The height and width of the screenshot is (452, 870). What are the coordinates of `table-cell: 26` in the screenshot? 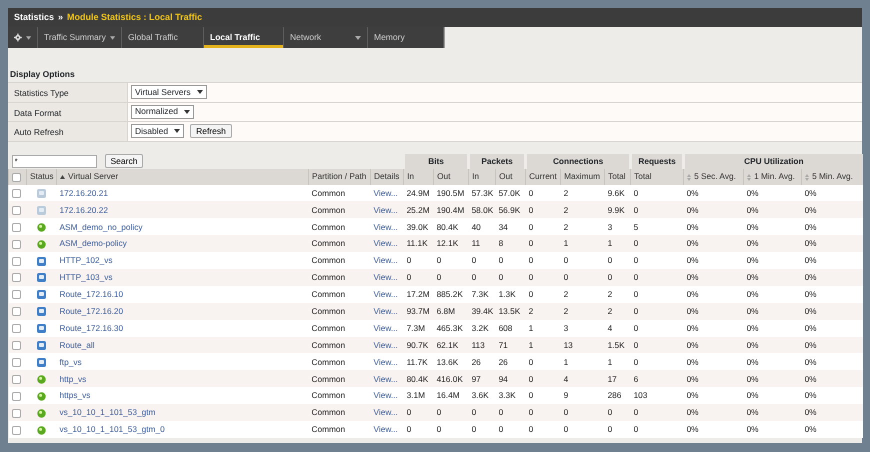 It's located at (511, 361).